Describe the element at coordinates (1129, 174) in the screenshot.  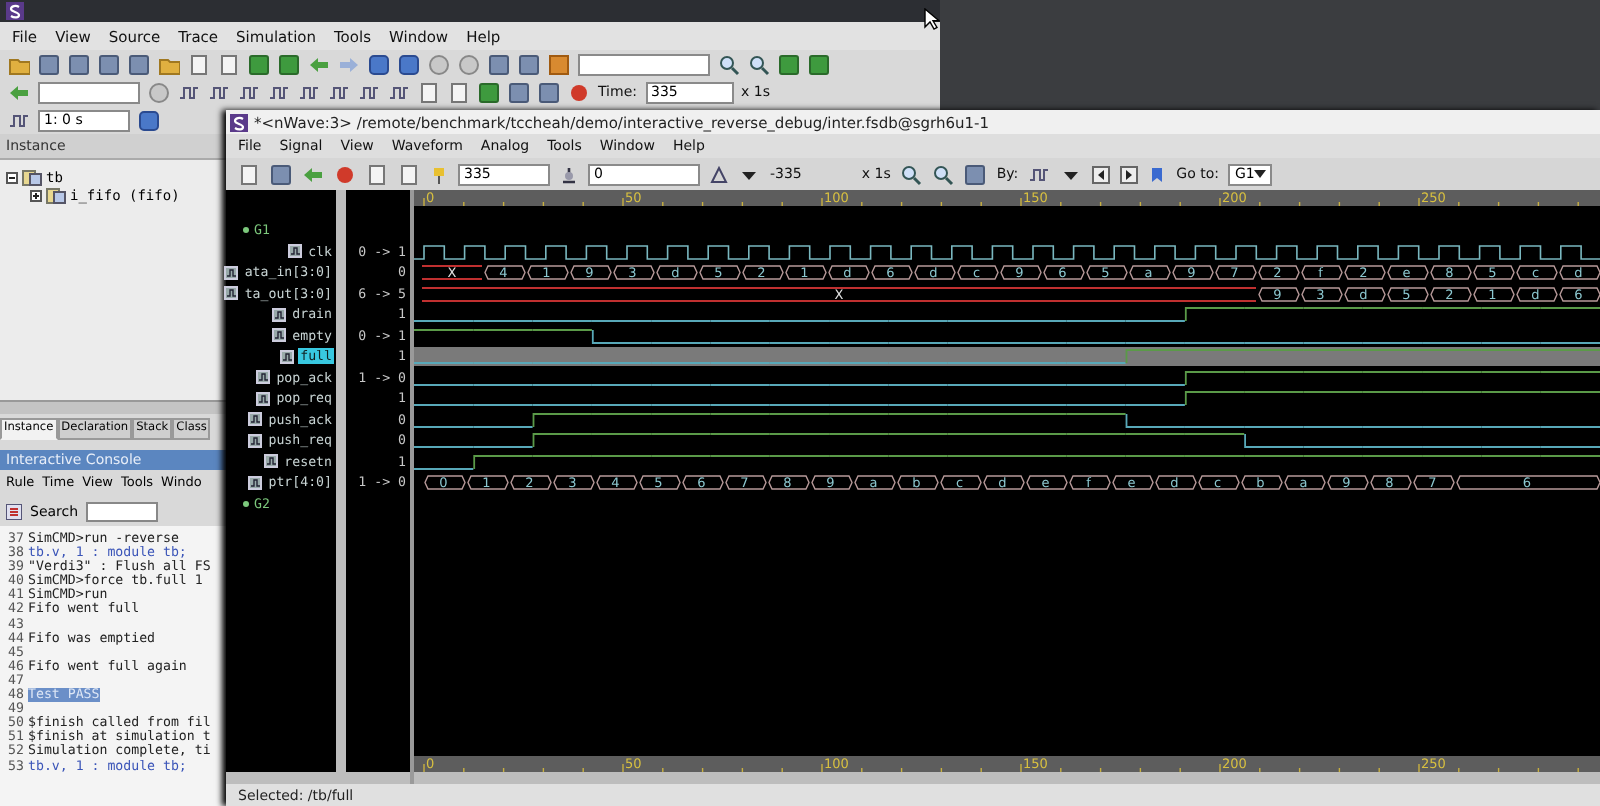
I see `next-icon` at that location.